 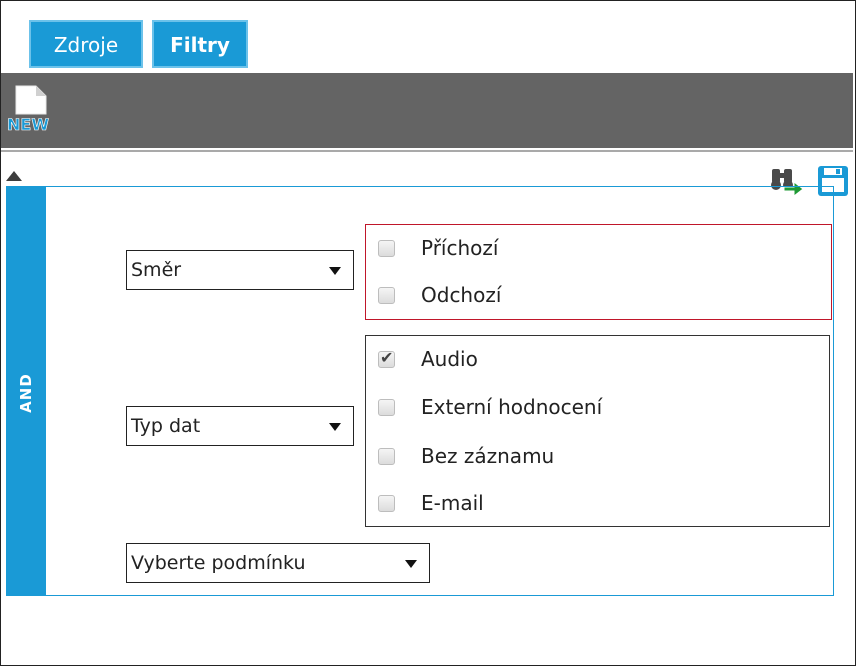 What do you see at coordinates (200, 44) in the screenshot?
I see `tab-filters: Filtry` at bounding box center [200, 44].